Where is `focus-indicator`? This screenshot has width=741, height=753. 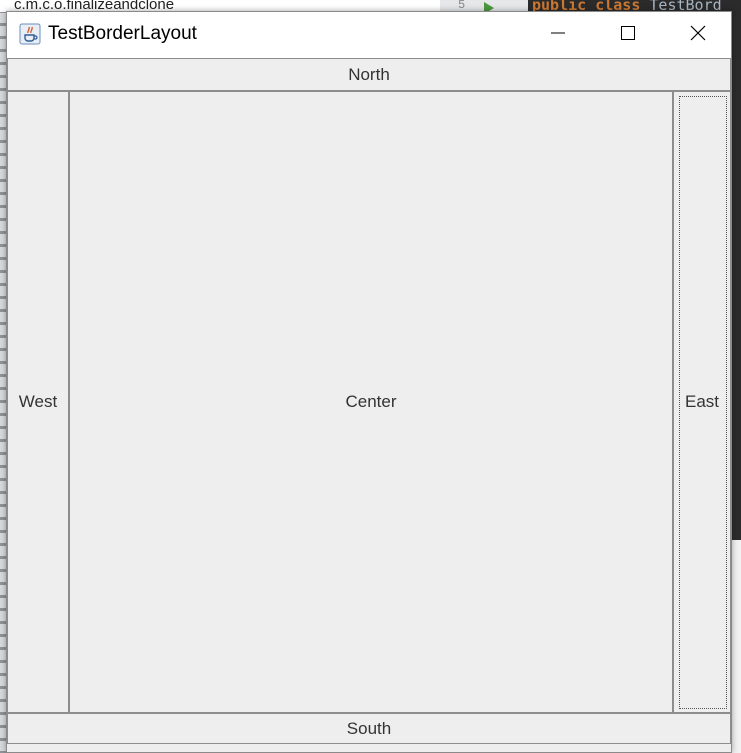 focus-indicator is located at coordinates (703, 402).